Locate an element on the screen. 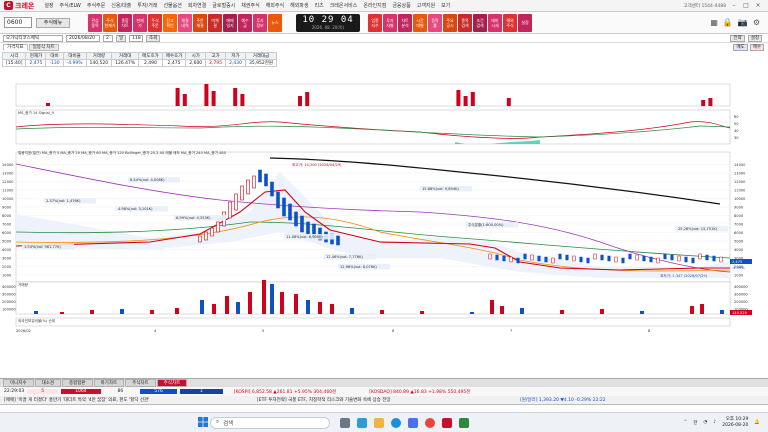 The width and height of the screenshot is (768, 432). menu-item-0: 설정 is located at coordinates (48, 5).